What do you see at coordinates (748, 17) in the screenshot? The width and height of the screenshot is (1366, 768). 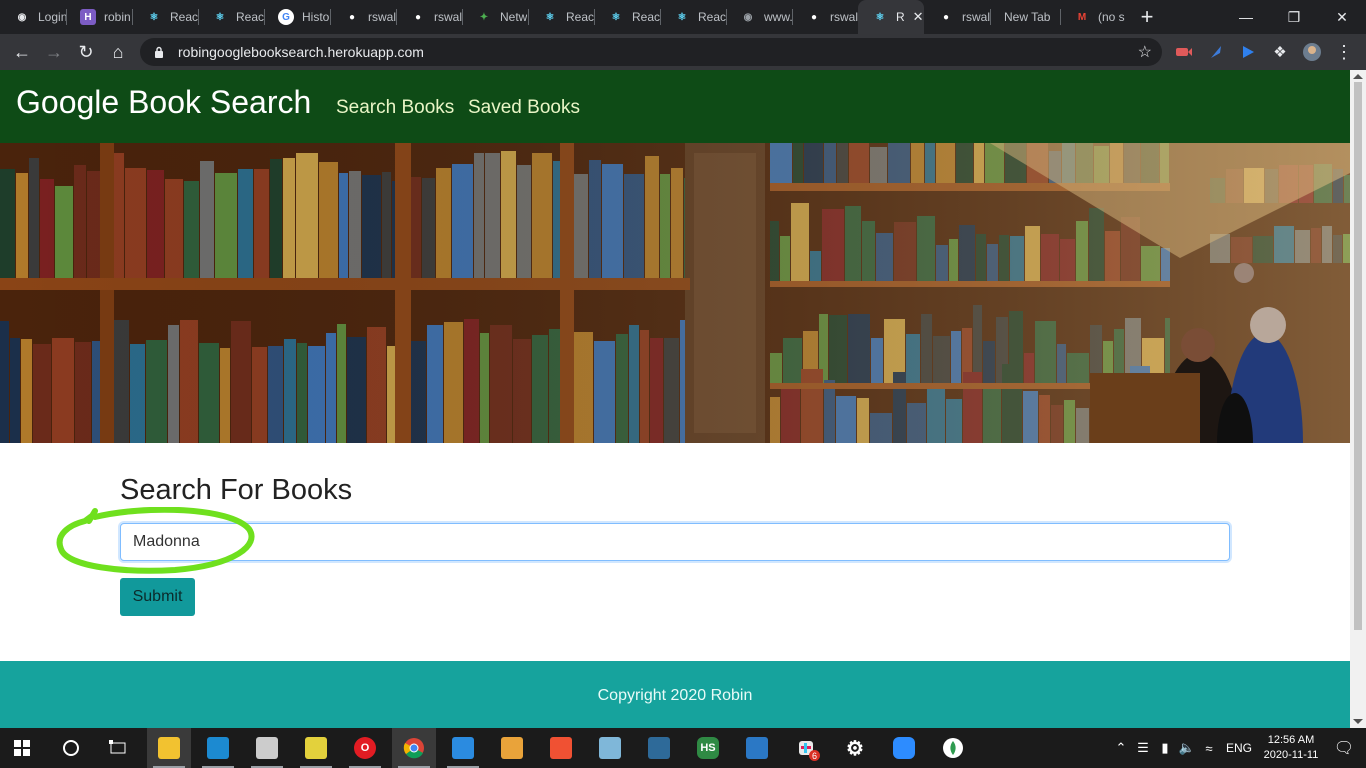 I see `globe-icon: ◉` at bounding box center [748, 17].